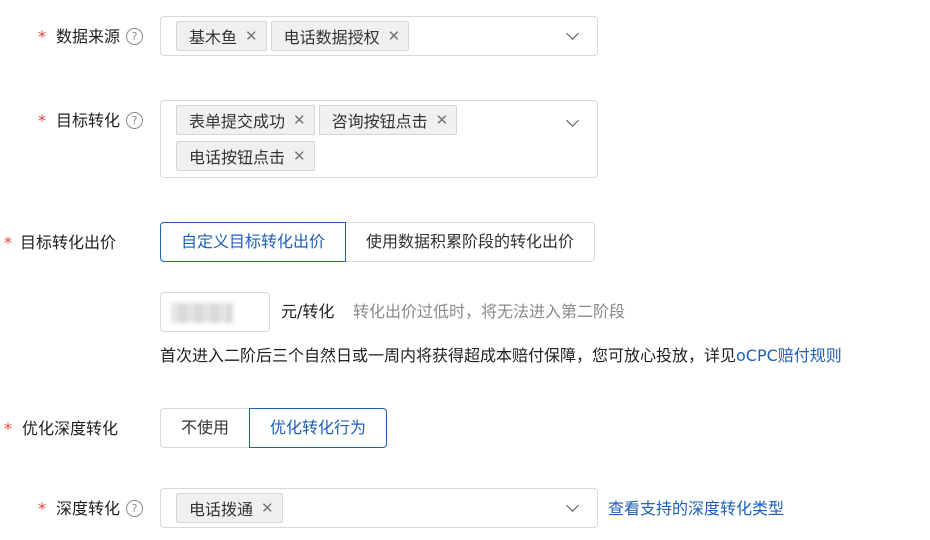 The image size is (930, 540). What do you see at coordinates (88, 508) in the screenshot?
I see `deep-conversion-label: 深度转化` at bounding box center [88, 508].